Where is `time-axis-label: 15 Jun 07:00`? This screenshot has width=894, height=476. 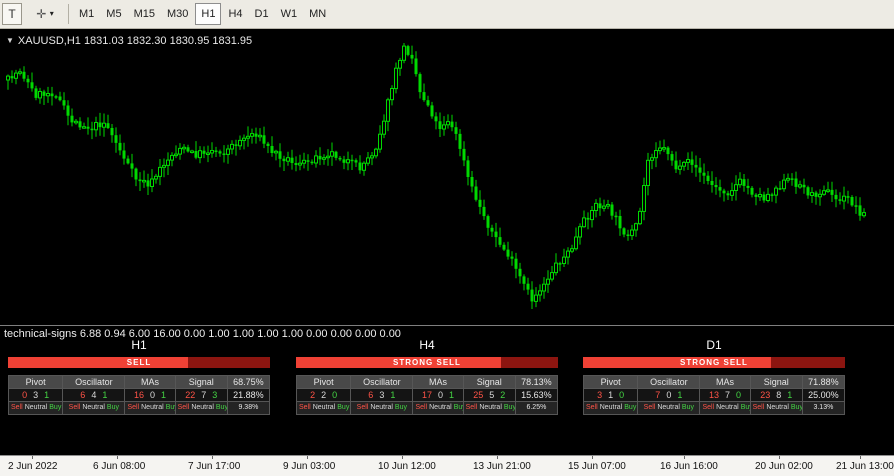
time-axis-label: 15 Jun 07:00 is located at coordinates (597, 466).